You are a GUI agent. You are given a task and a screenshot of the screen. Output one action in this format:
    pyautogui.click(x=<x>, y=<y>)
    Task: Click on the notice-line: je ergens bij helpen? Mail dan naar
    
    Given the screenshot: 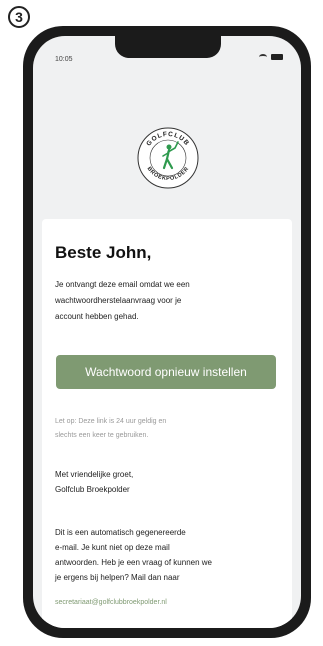 What is the action you would take?
    pyautogui.click(x=117, y=577)
    